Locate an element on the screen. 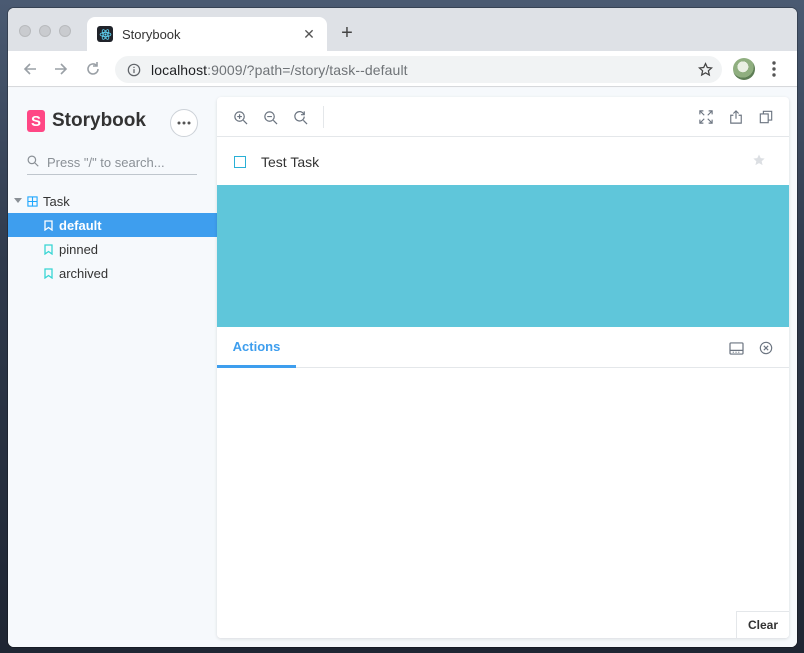 The width and height of the screenshot is (804, 653). search-box is located at coordinates (112, 163).